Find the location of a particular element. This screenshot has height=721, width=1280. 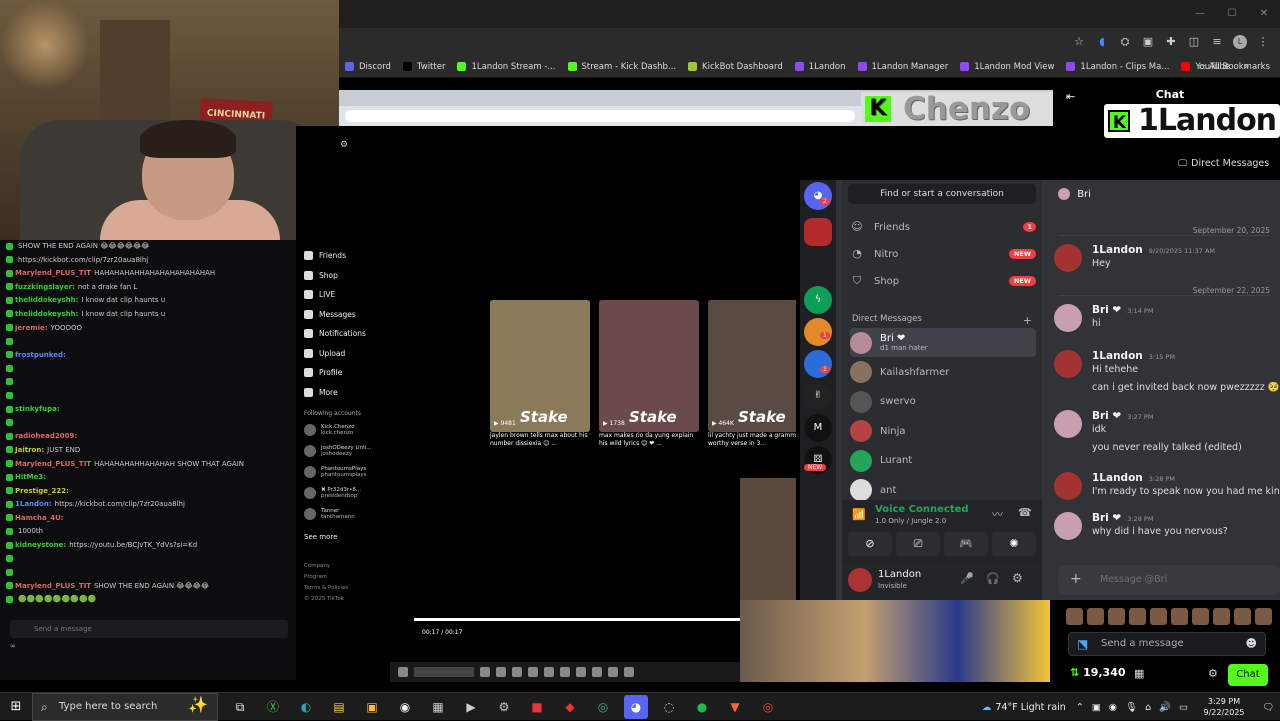

headphones-icon: 🎧 is located at coordinates (993, 578).